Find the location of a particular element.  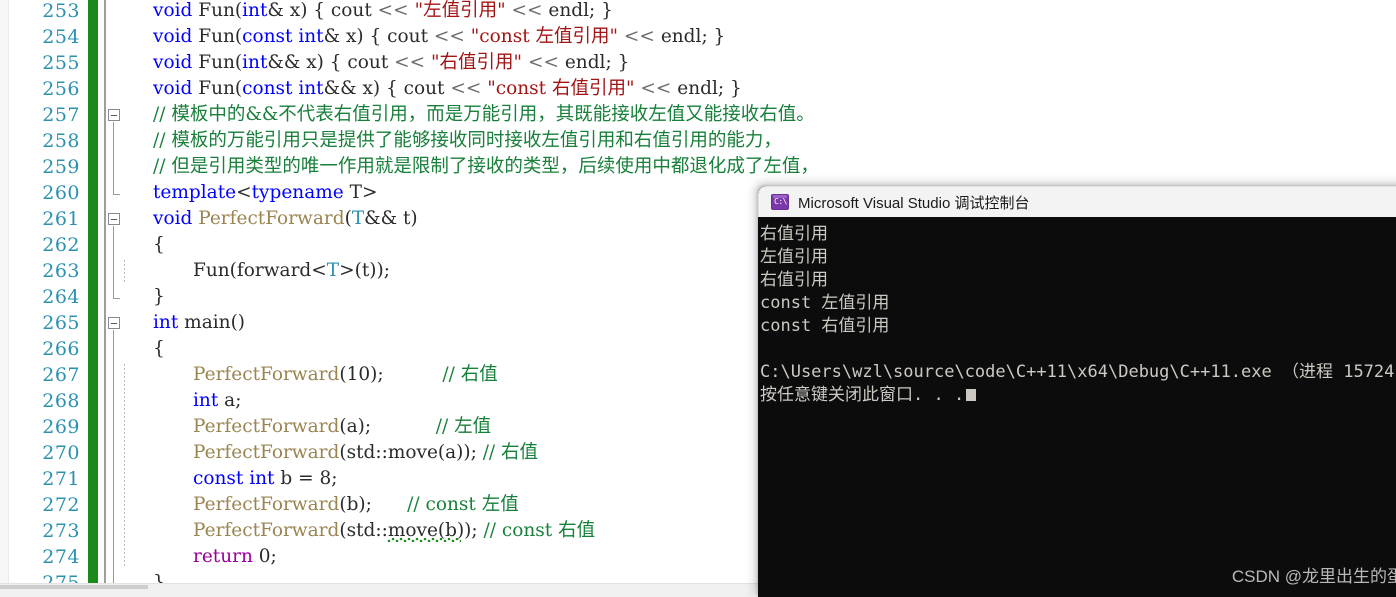

line-number: 271 is located at coordinates (61, 479).